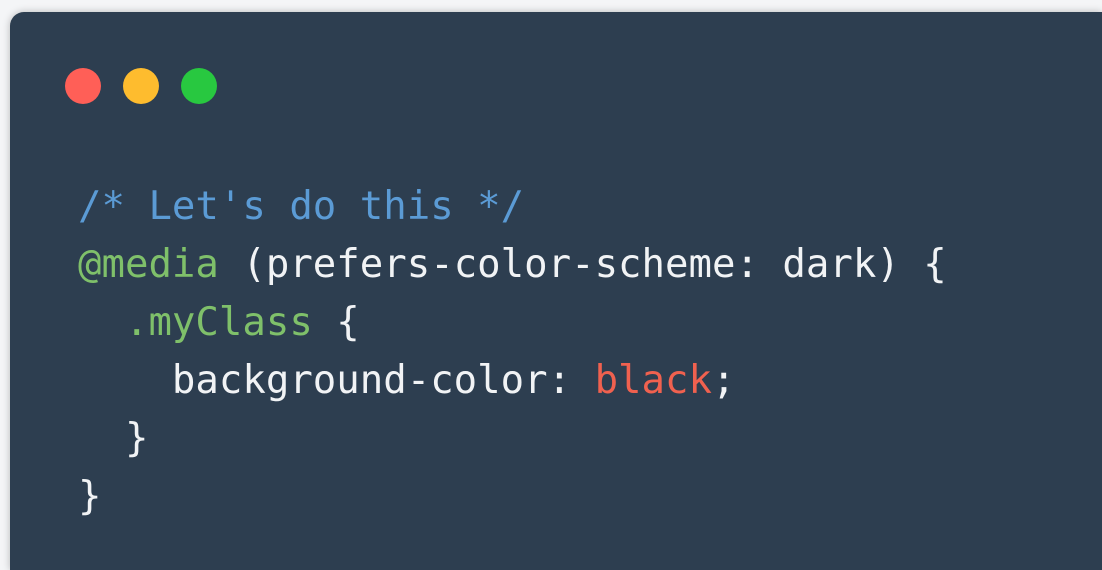 The image size is (1102, 570). Describe the element at coordinates (148, 264) in the screenshot. I see `at-rule-keyword: @media` at that location.